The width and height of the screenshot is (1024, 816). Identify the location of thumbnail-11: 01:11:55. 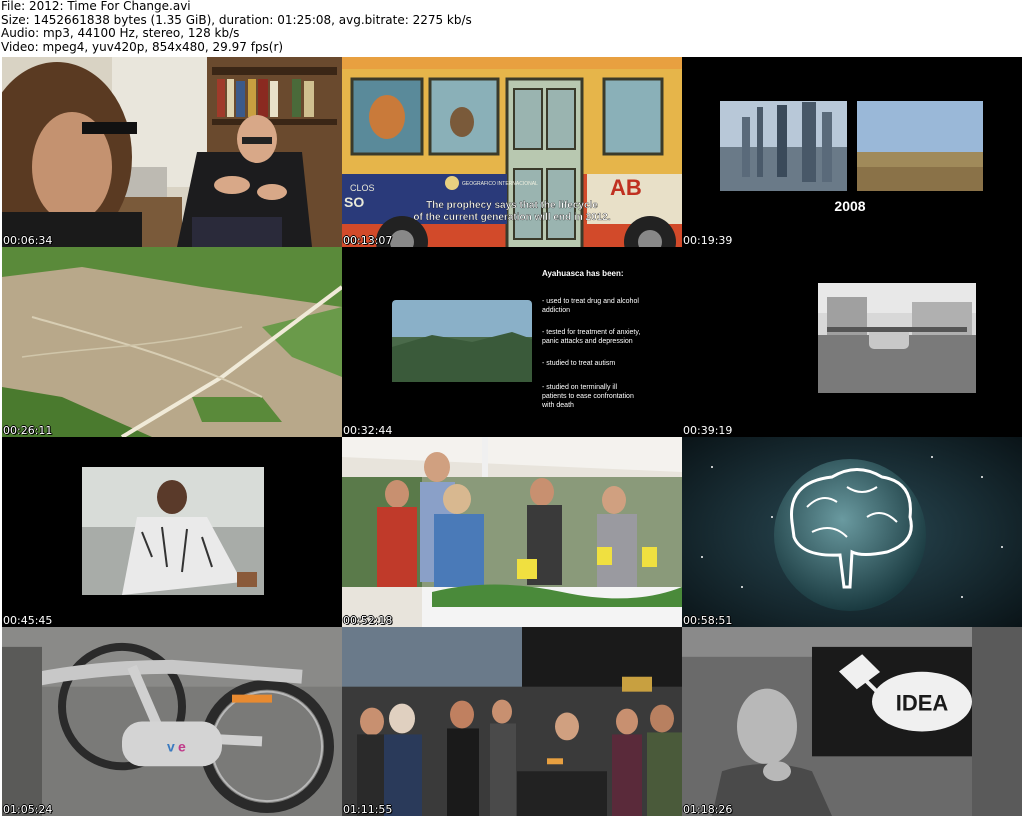
(512, 721).